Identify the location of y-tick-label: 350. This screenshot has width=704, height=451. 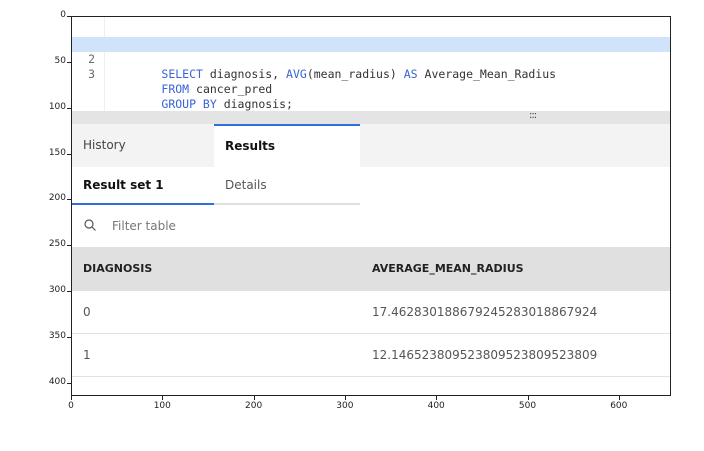
(57, 335).